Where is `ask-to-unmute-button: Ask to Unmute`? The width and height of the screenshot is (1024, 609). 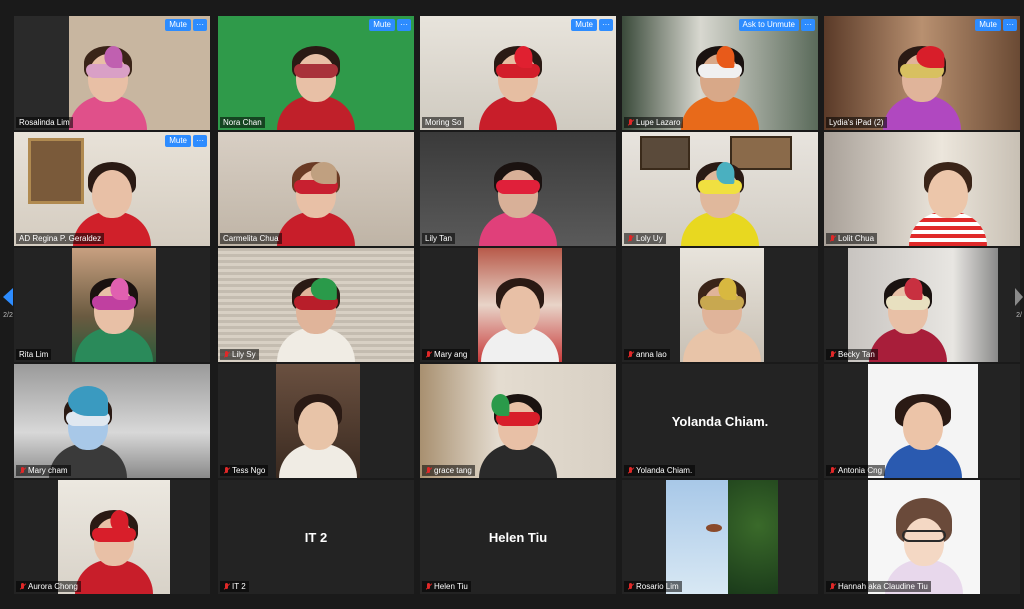 ask-to-unmute-button: Ask to Unmute is located at coordinates (768, 25).